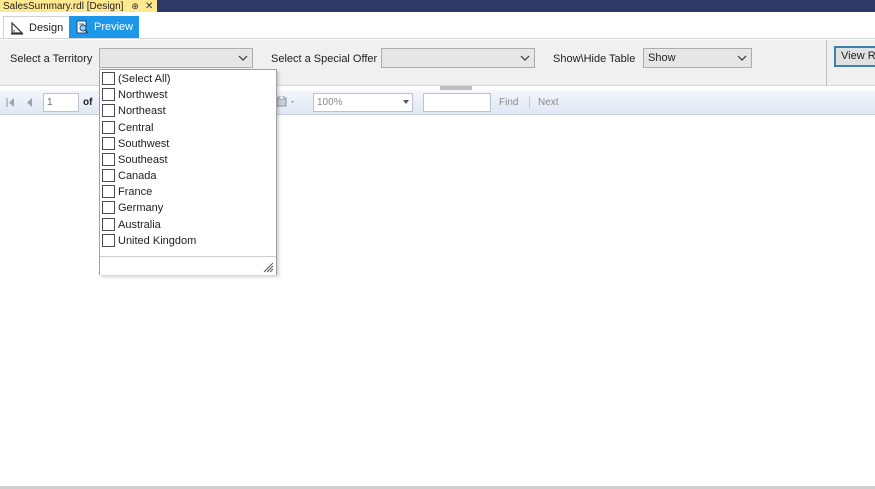 The height and width of the screenshot is (489, 875). What do you see at coordinates (10, 102) in the screenshot?
I see `first-page-icon` at bounding box center [10, 102].